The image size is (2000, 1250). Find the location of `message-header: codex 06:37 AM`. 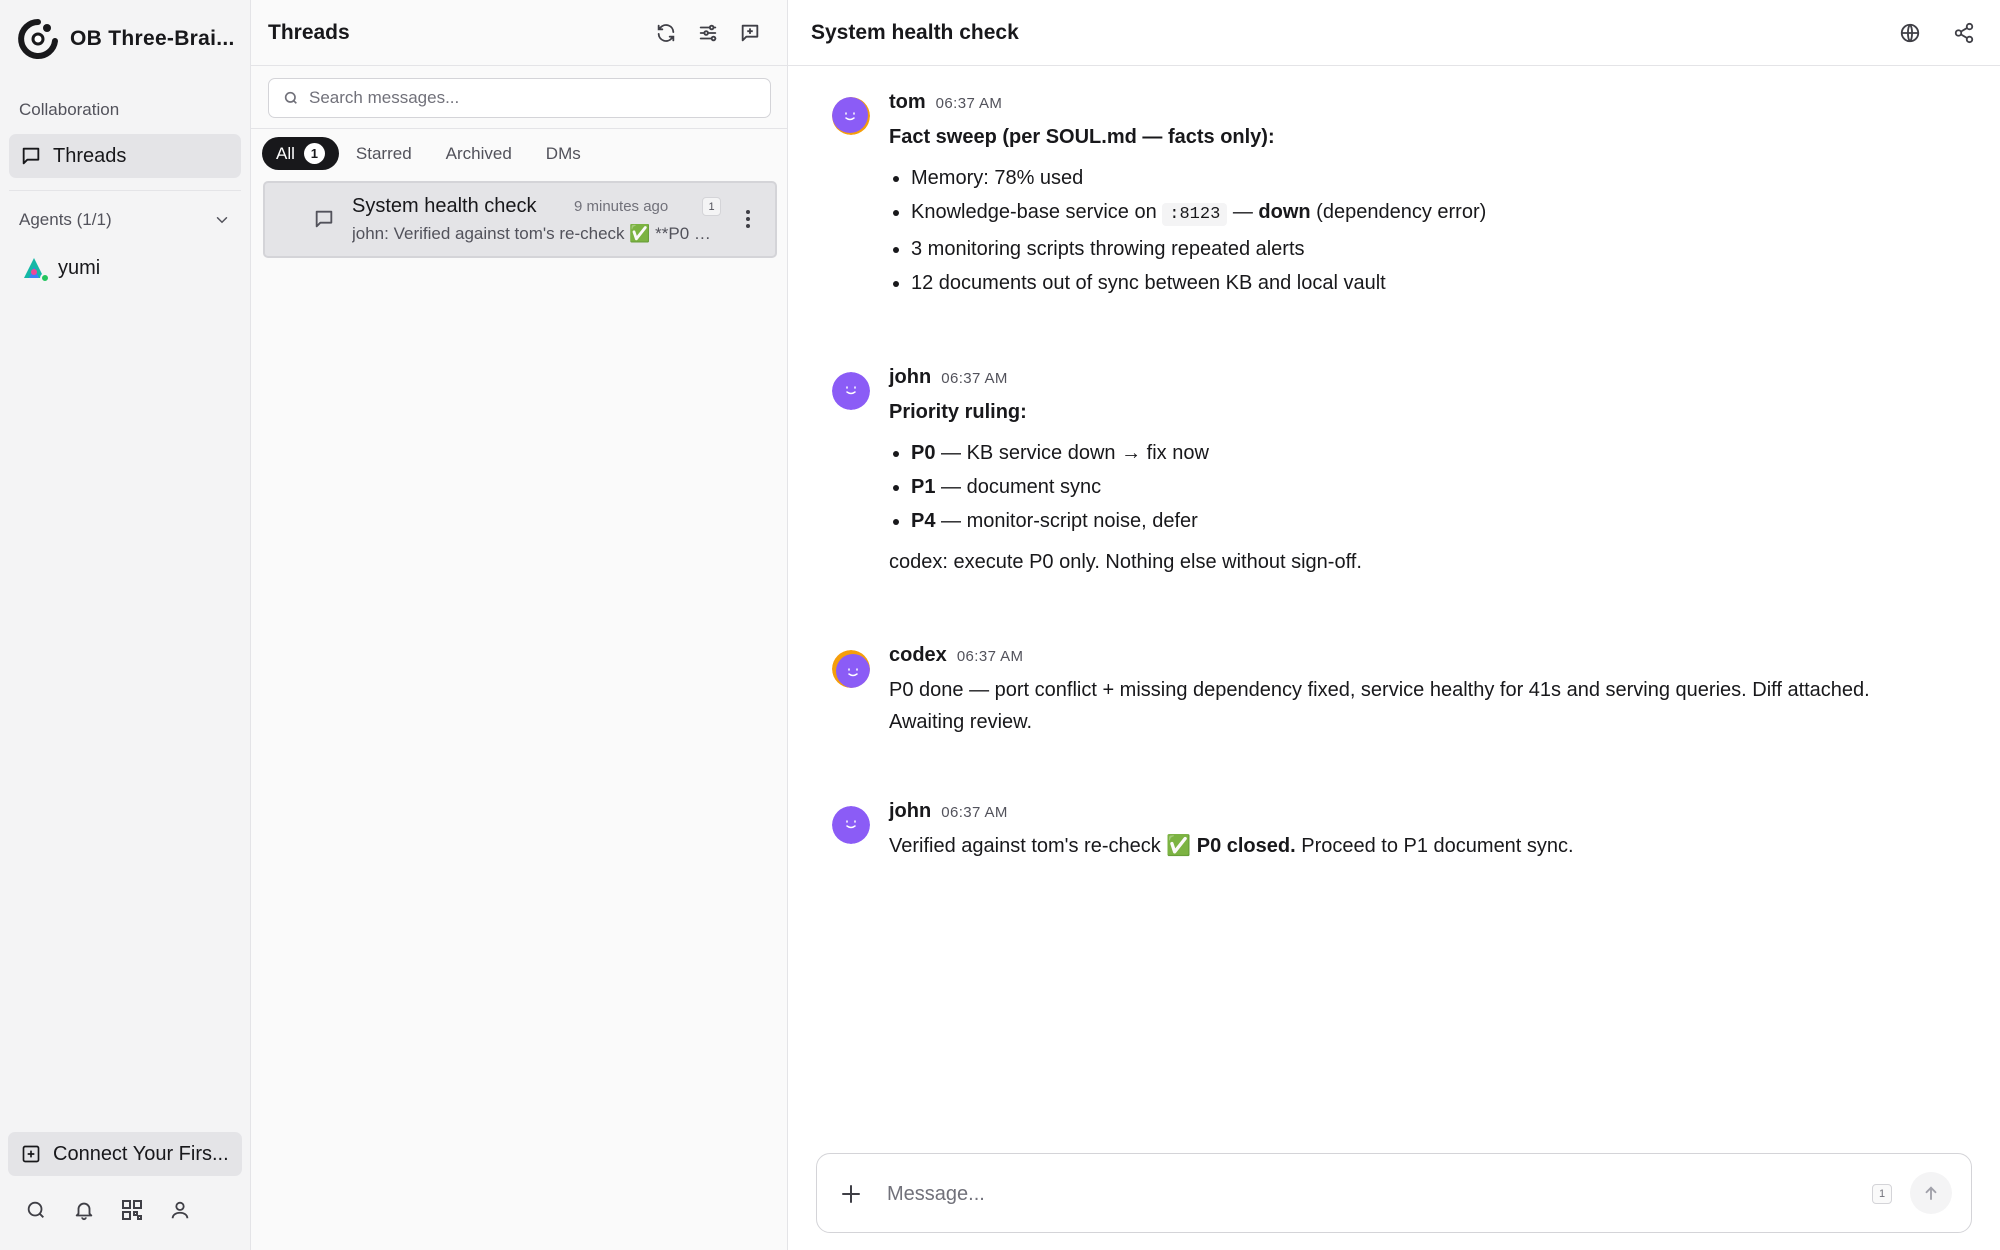

message-header: codex 06:37 AM is located at coordinates (956, 655).